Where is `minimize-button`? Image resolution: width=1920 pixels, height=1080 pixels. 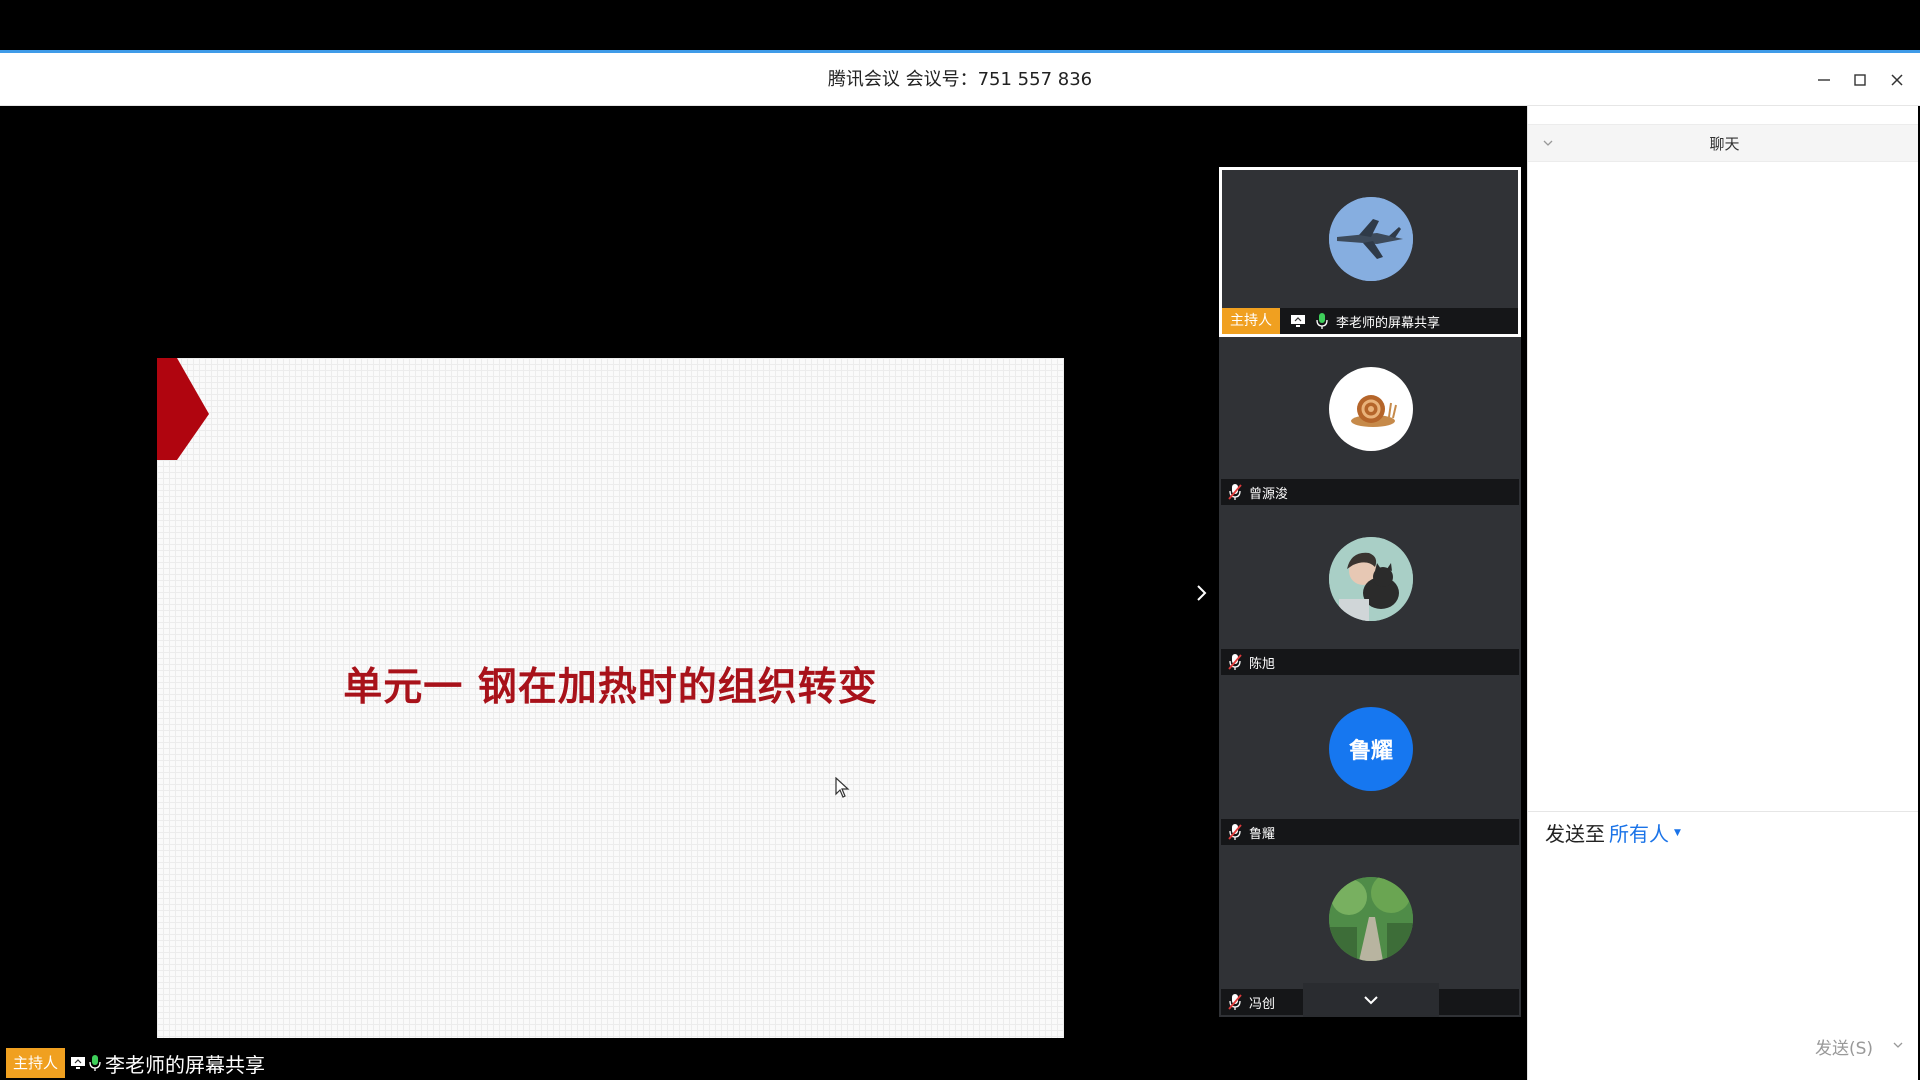 minimize-button is located at coordinates (1824, 80).